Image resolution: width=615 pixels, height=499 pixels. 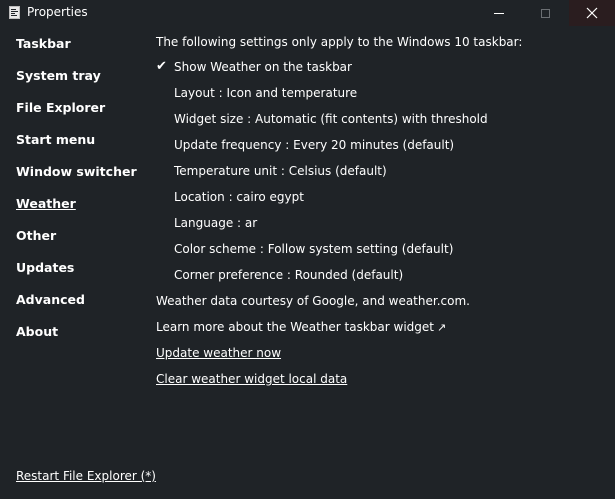 What do you see at coordinates (81, 84) in the screenshot?
I see `sidebar-item-system-tray: System tray` at bounding box center [81, 84].